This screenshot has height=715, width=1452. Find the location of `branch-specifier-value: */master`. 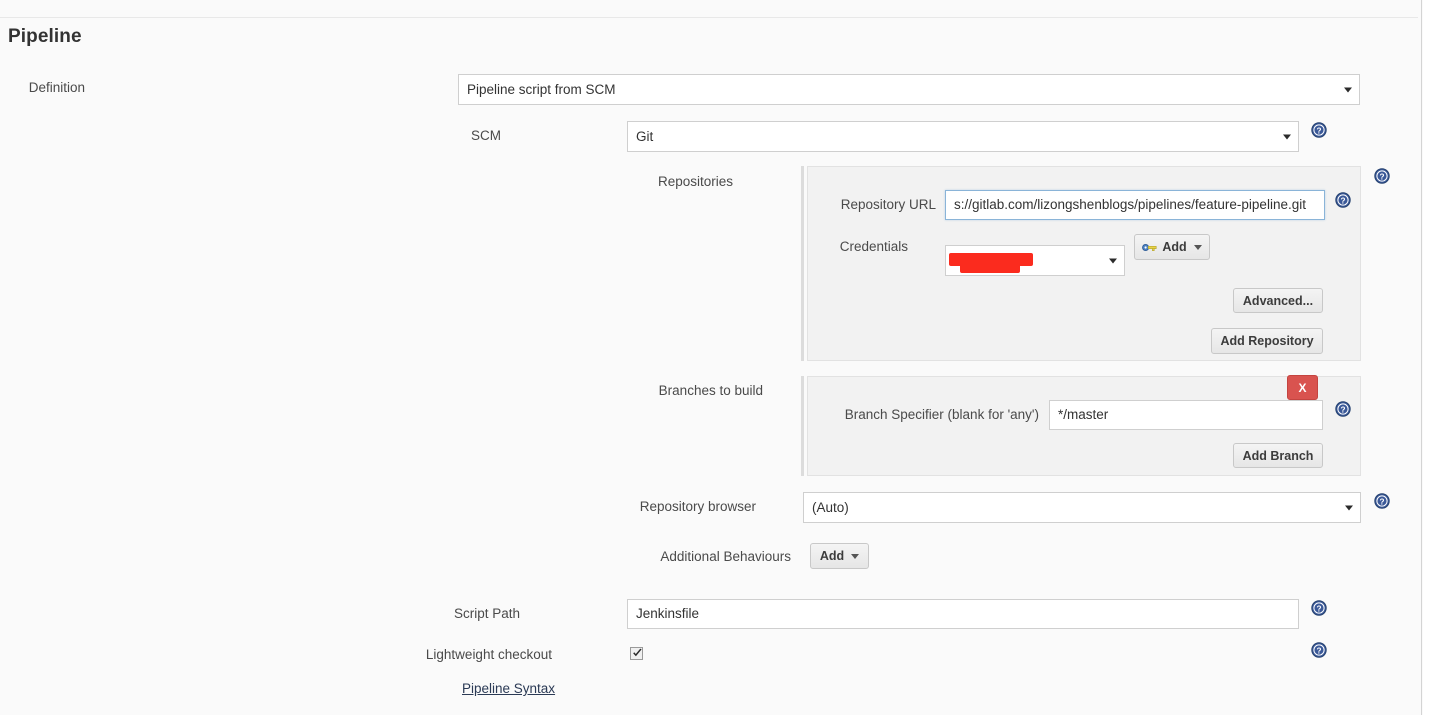

branch-specifier-value: */master is located at coordinates (1083, 415).